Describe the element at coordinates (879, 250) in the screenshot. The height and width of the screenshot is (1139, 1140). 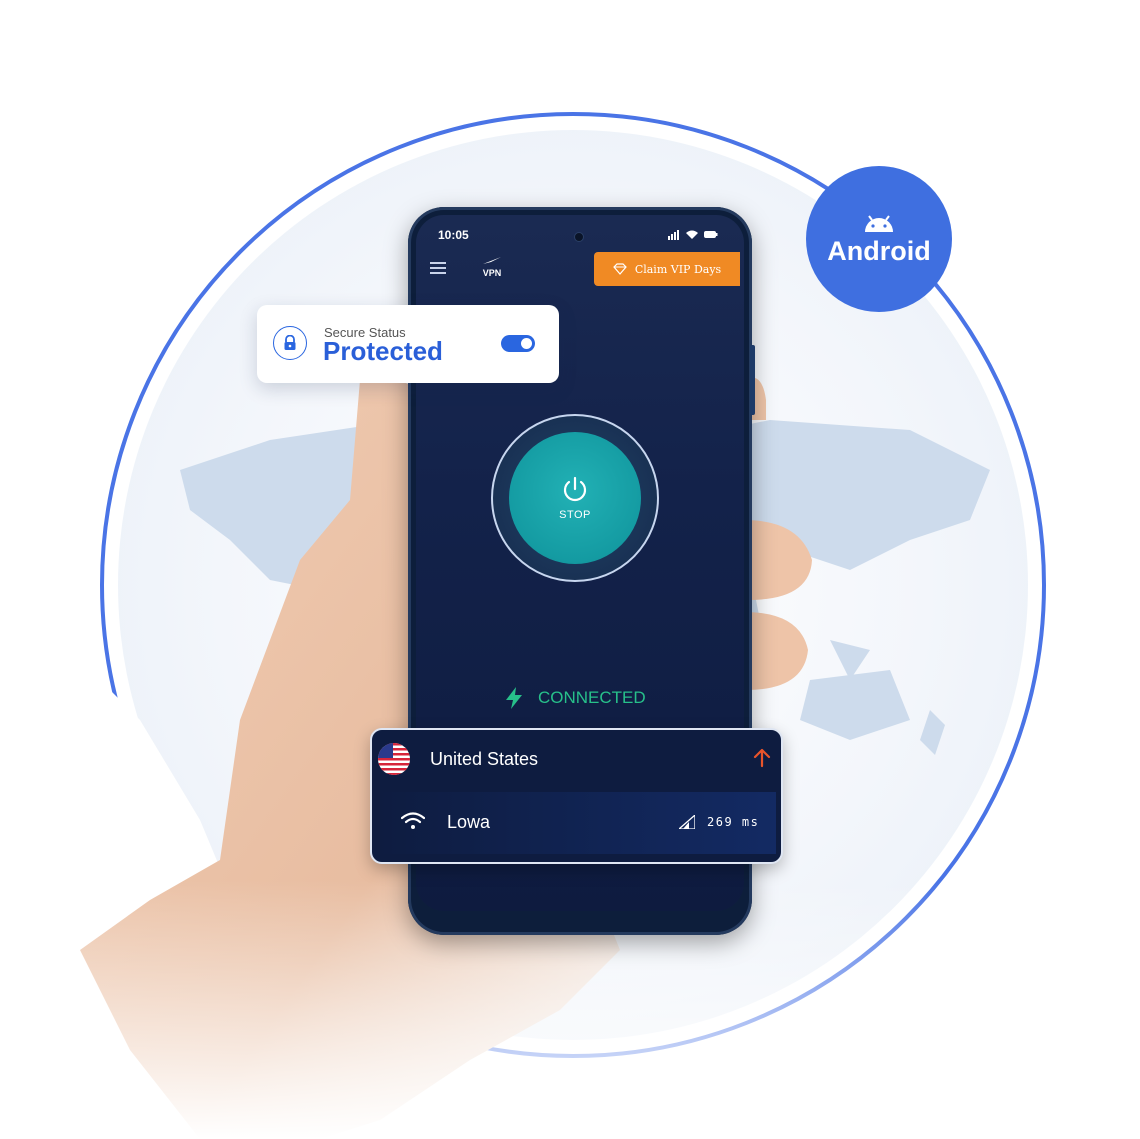
I see `android-label: Android` at that location.